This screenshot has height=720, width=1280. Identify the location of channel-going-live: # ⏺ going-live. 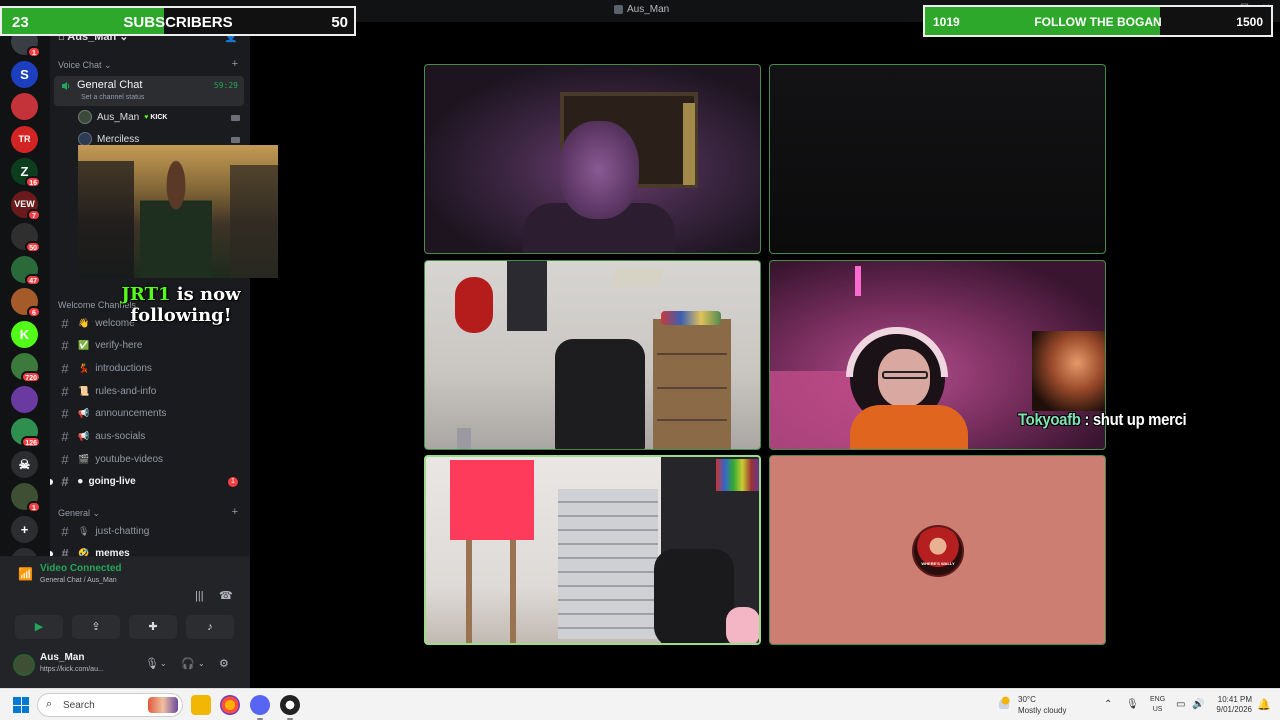
(96, 482).